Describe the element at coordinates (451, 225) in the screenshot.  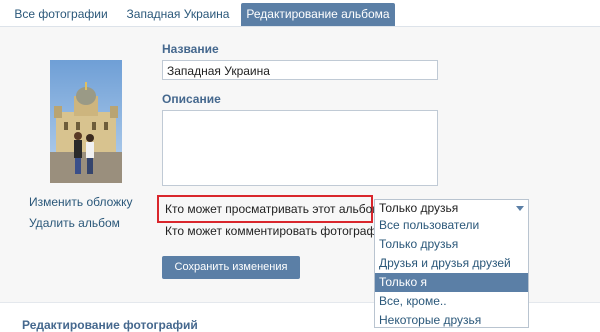
I see `option-all-users: Все пользователи` at that location.